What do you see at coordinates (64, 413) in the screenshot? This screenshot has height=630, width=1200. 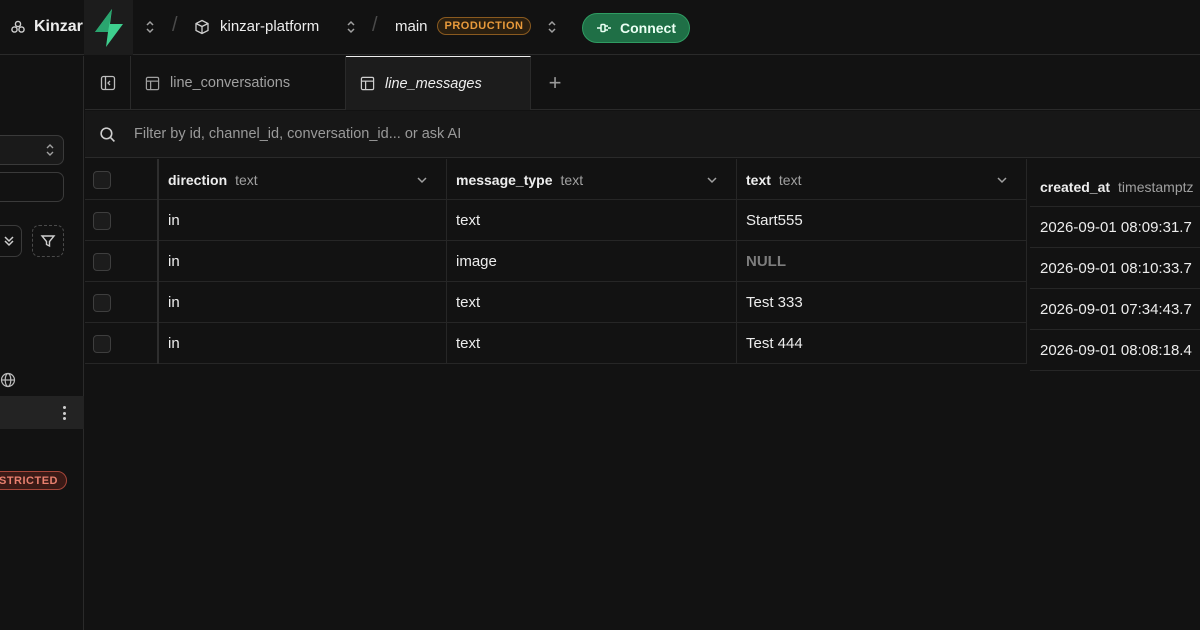 I see `more-options-icon` at bounding box center [64, 413].